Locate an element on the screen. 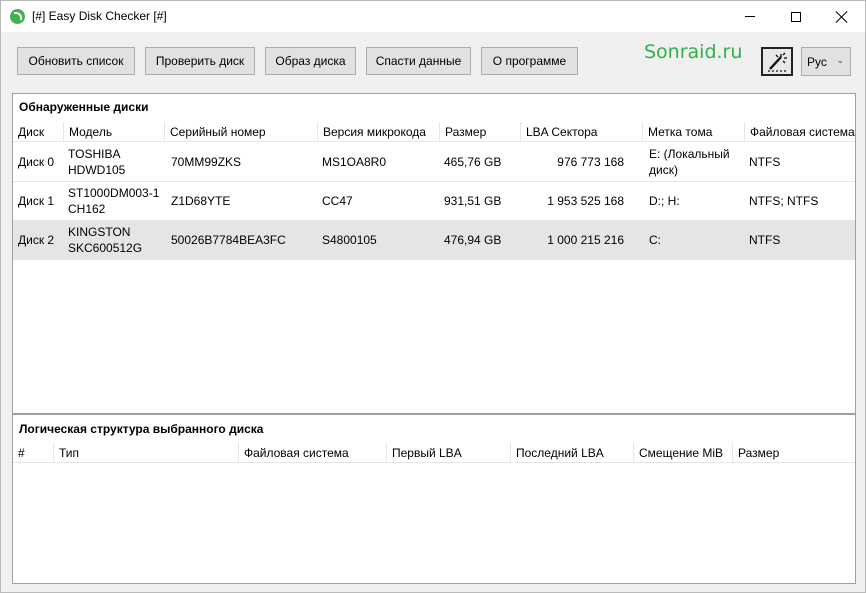  cell-serial: 70MM99ZKS is located at coordinates (206, 162).